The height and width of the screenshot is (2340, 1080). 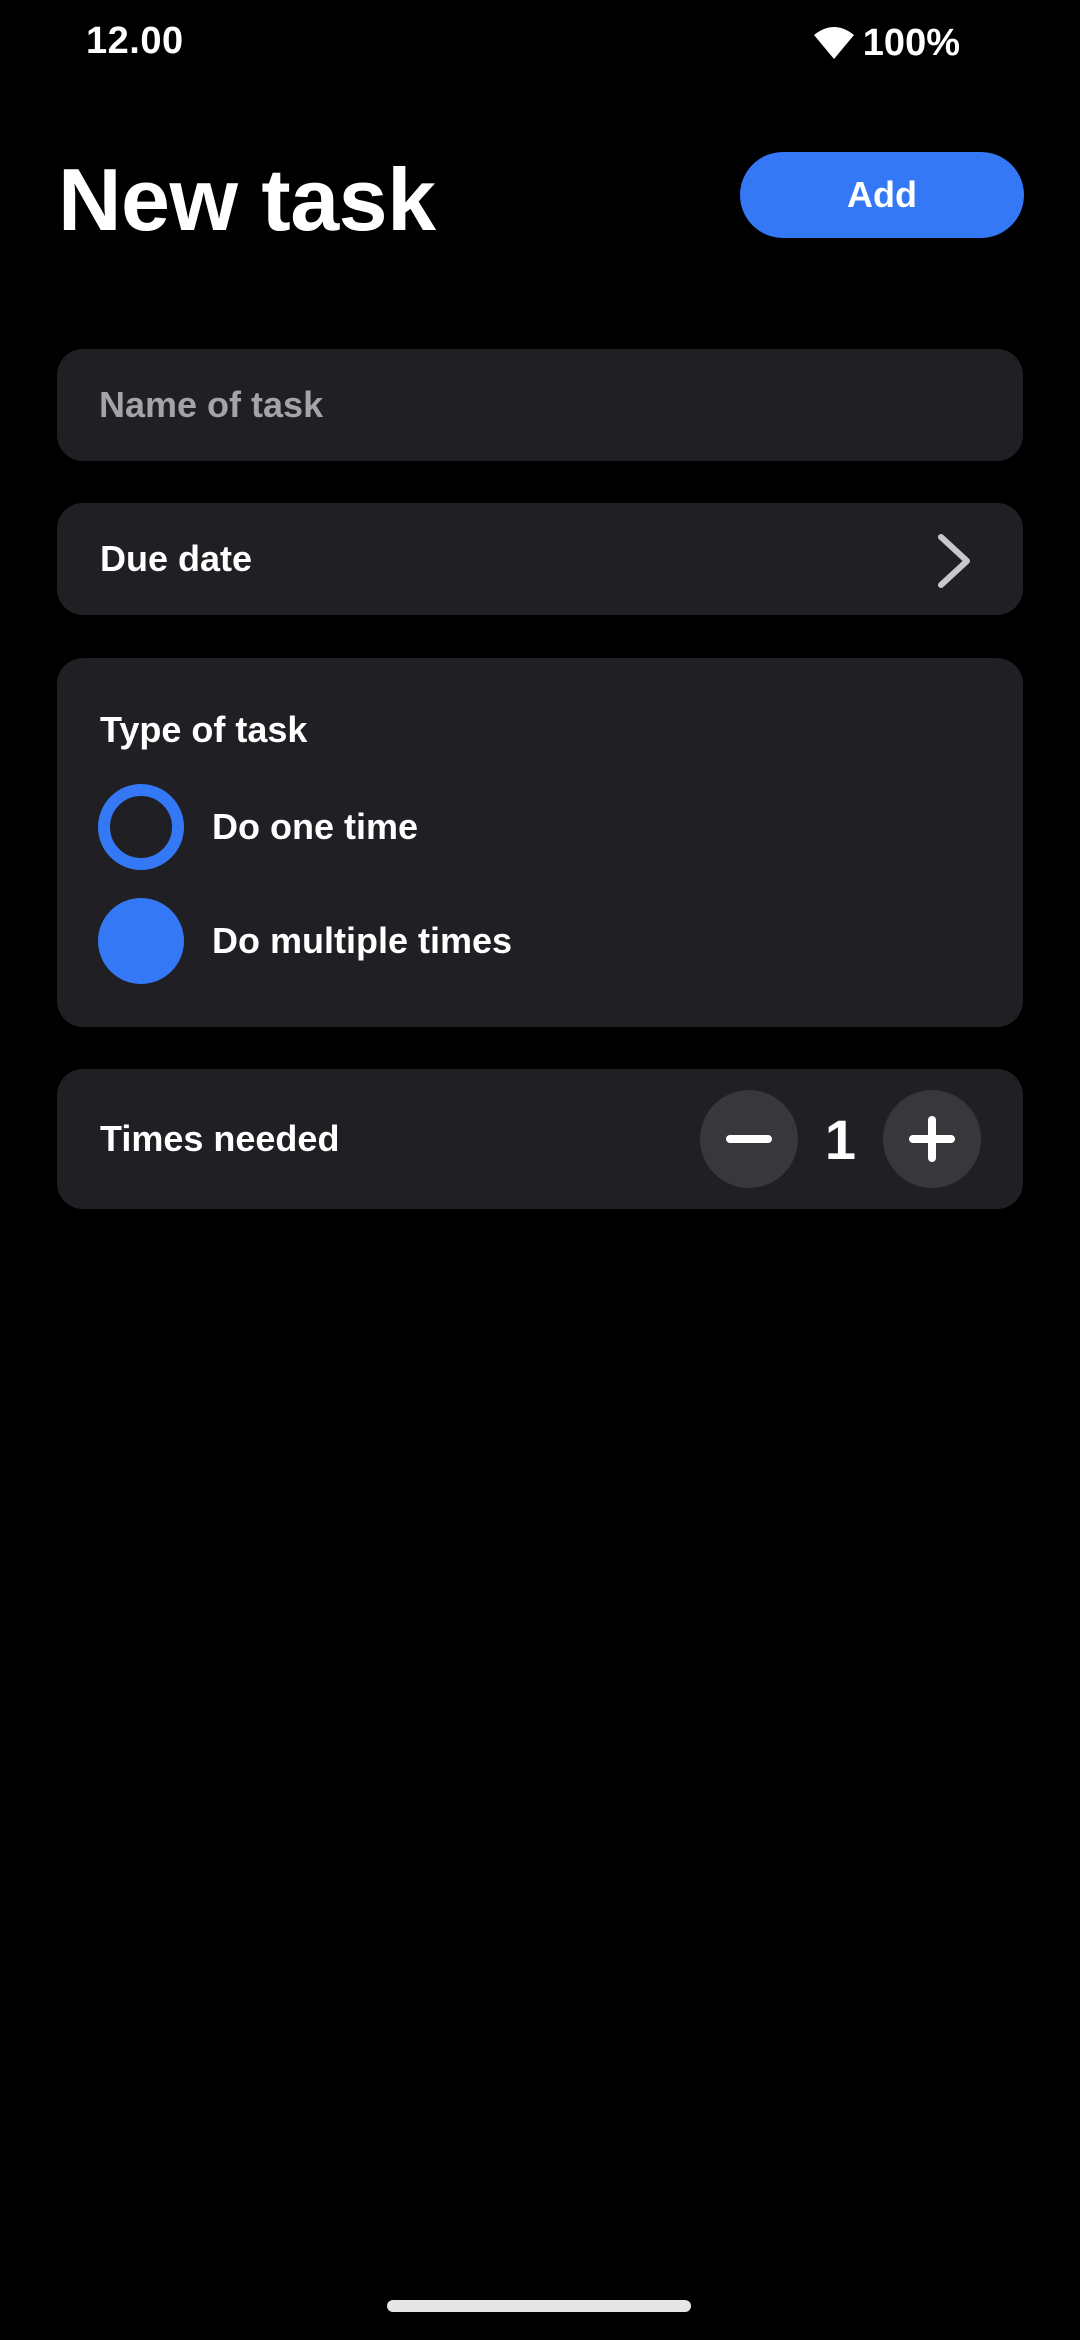 I want to click on radio-selected-icon, so click(x=141, y=941).